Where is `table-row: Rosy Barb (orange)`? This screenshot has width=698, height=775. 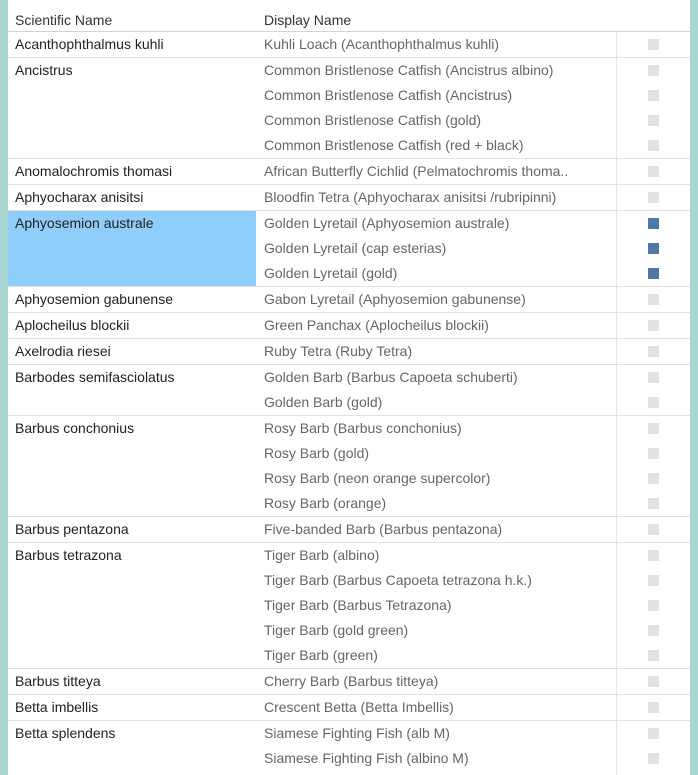
table-row: Rosy Barb (orange) is located at coordinates (349, 503).